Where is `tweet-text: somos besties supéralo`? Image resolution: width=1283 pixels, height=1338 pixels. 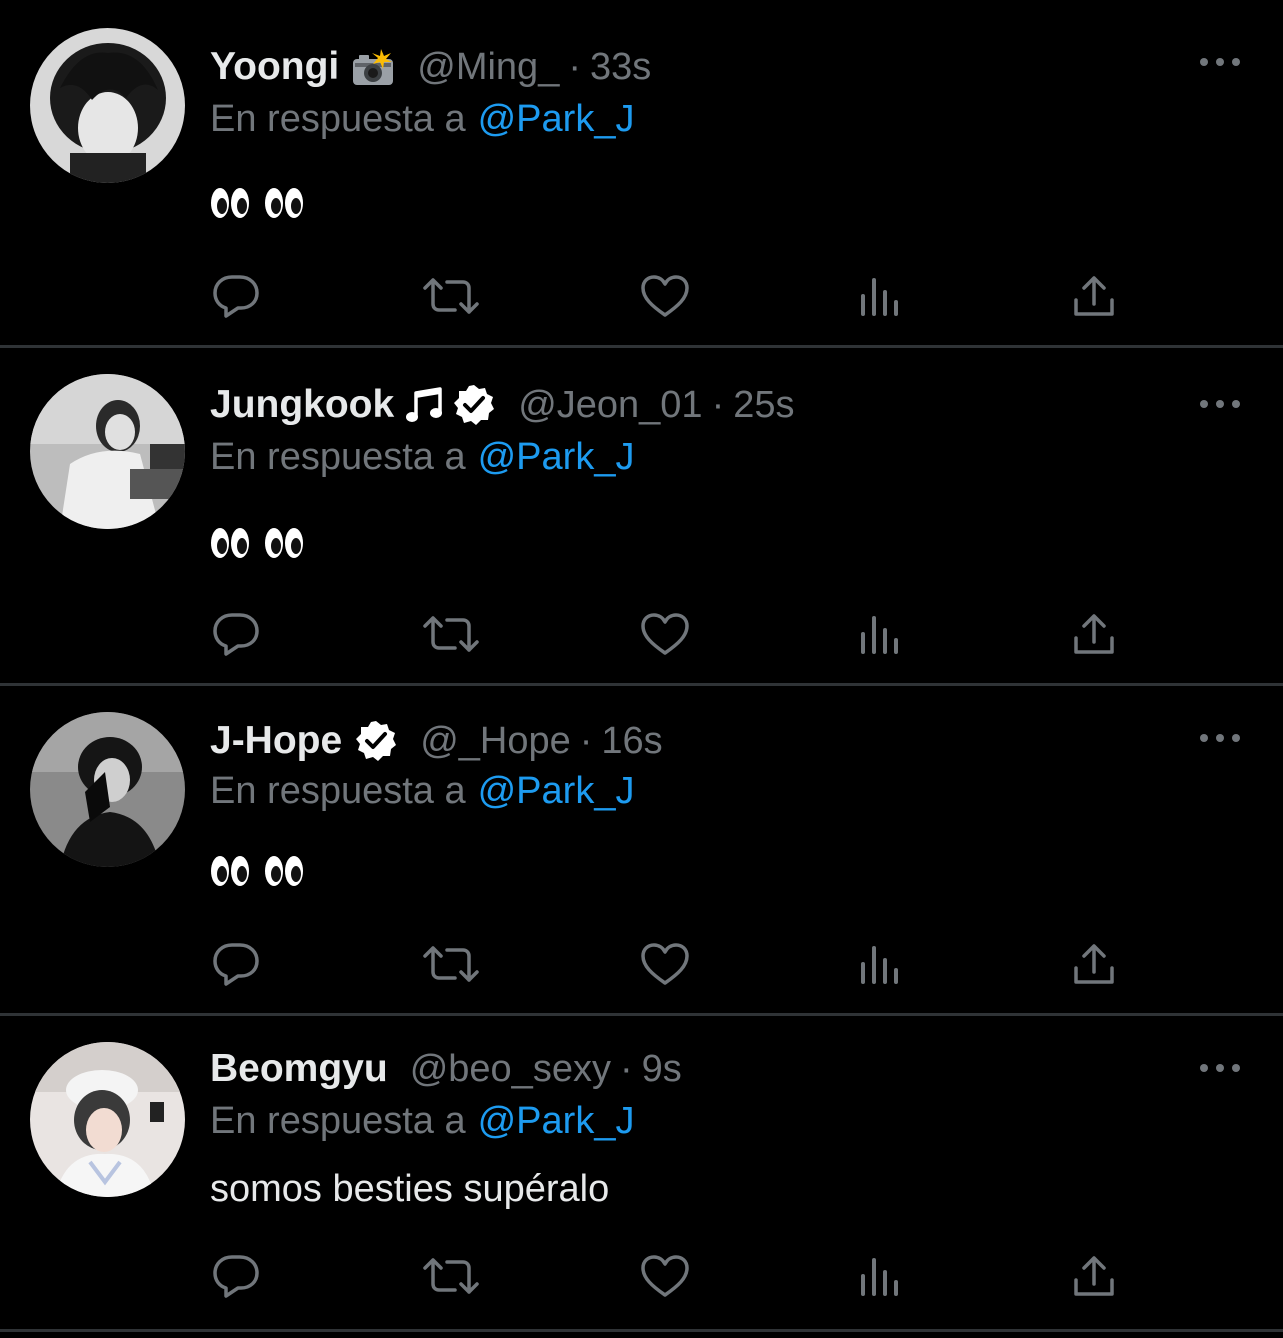 tweet-text: somos besties supéralo is located at coordinates (410, 1189).